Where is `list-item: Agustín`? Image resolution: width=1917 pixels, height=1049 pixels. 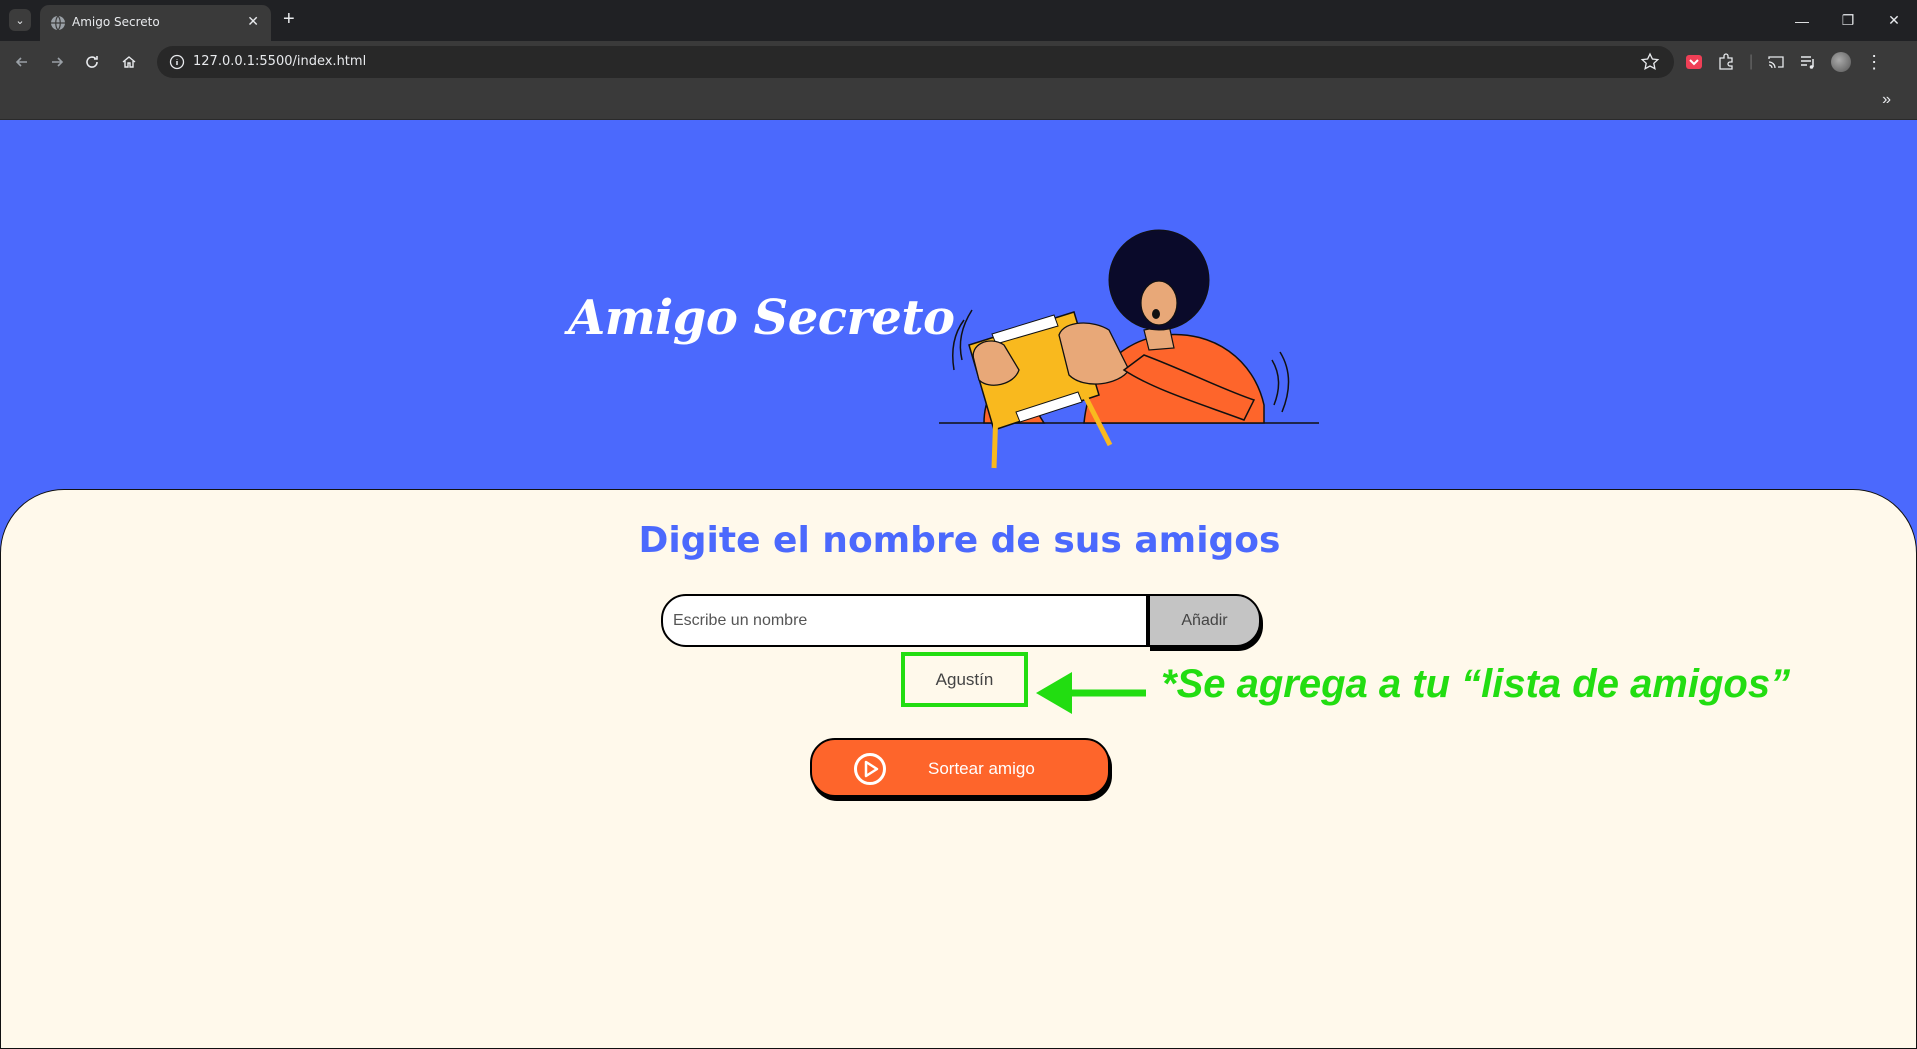 list-item: Agustín is located at coordinates (964, 679).